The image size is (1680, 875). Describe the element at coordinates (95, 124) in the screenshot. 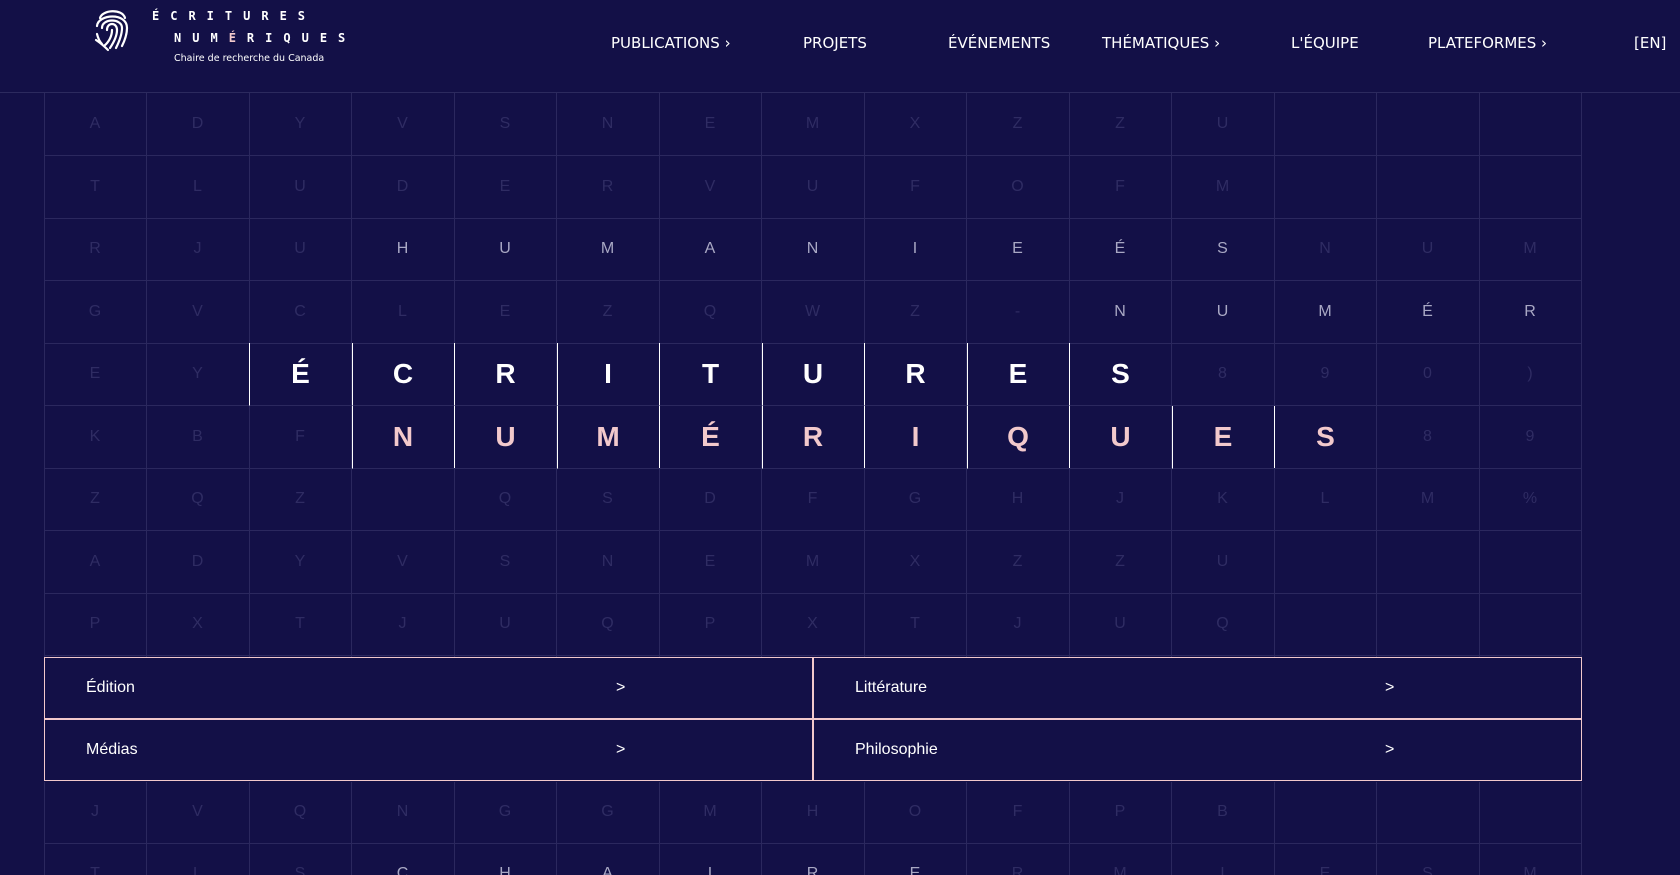

I see `grid-cell: A` at that location.